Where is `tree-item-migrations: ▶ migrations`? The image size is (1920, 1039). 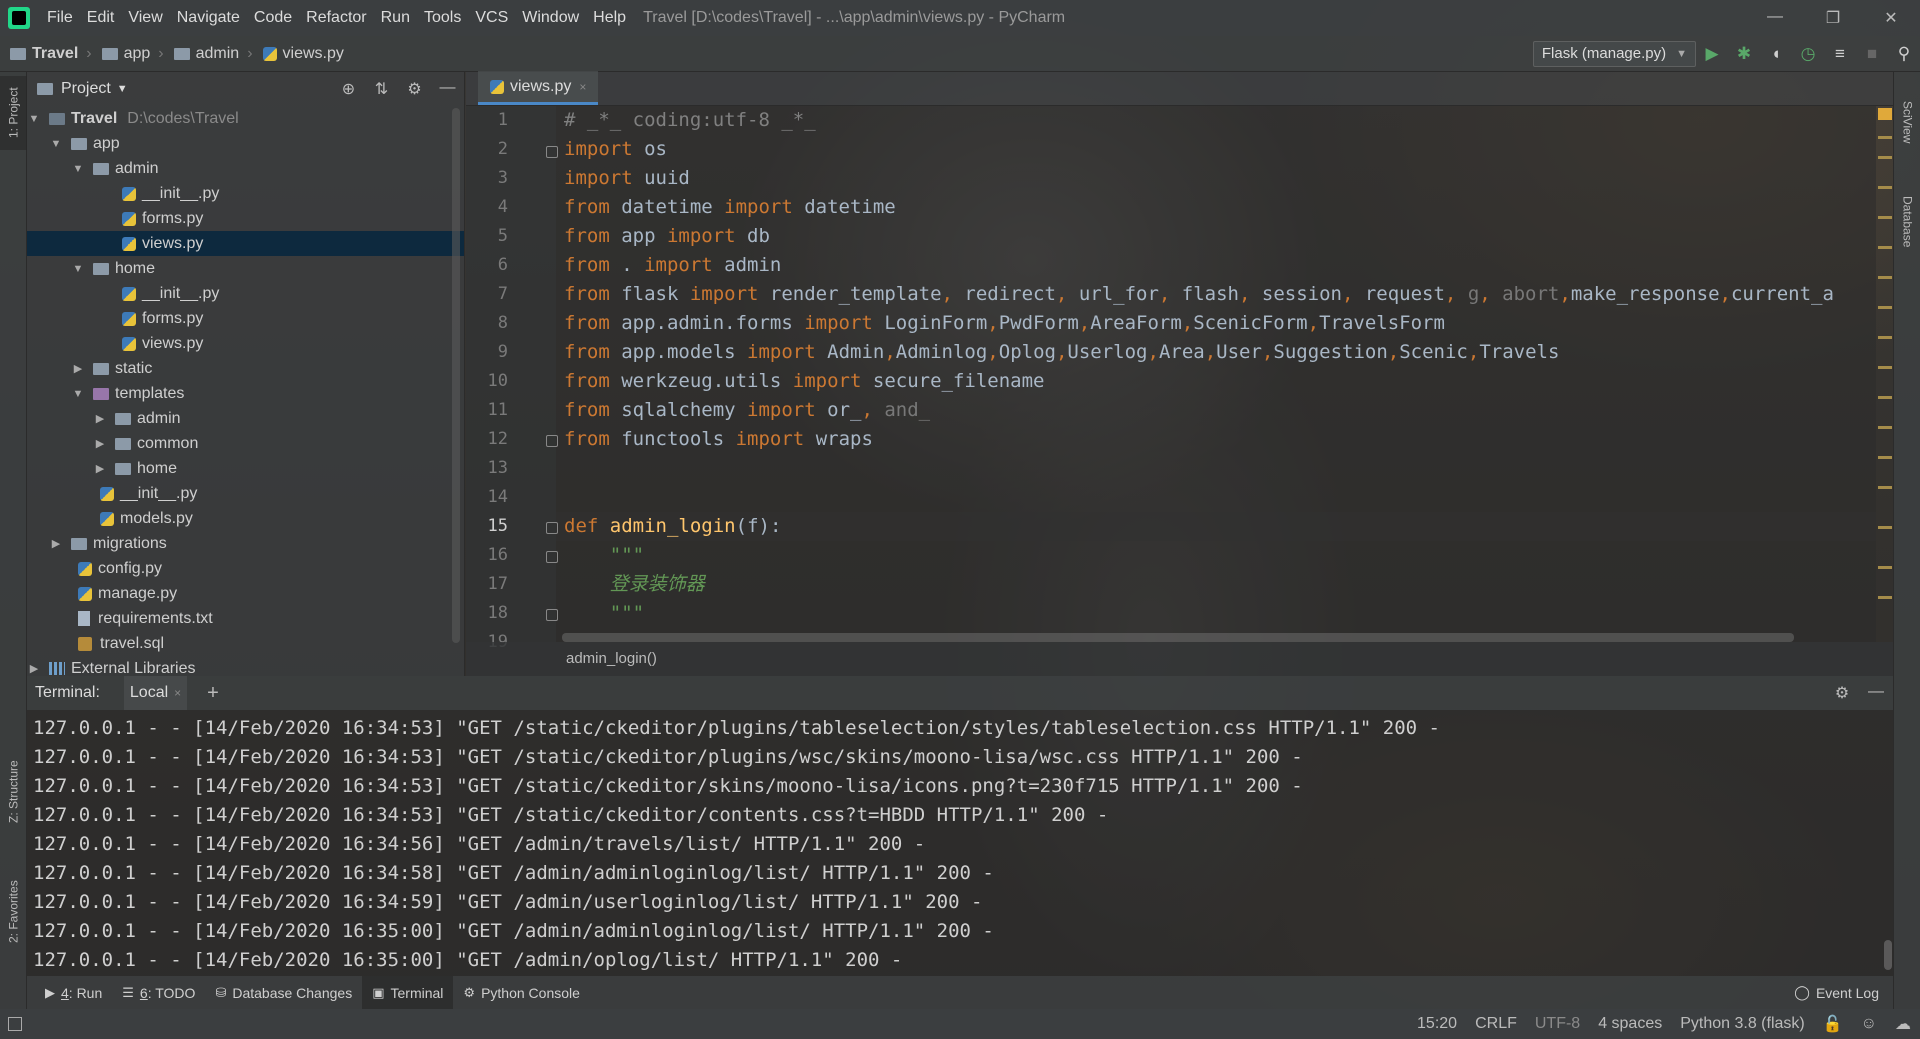
tree-item-migrations: ▶ migrations is located at coordinates (245, 543).